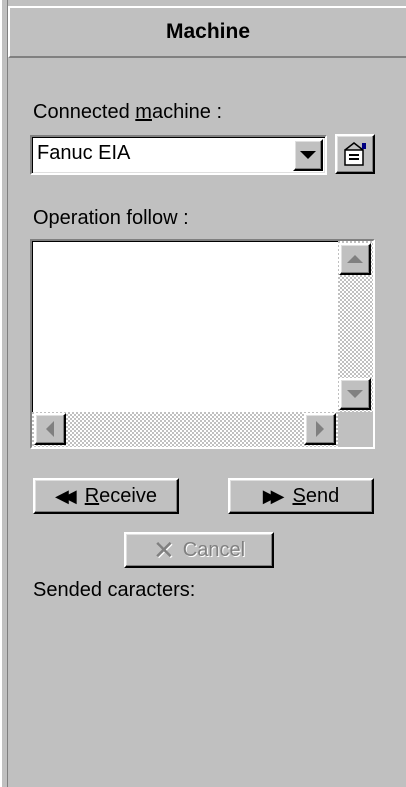 This screenshot has width=406, height=787. I want to click on cancel-button: ✕ Cancel, so click(199, 550).